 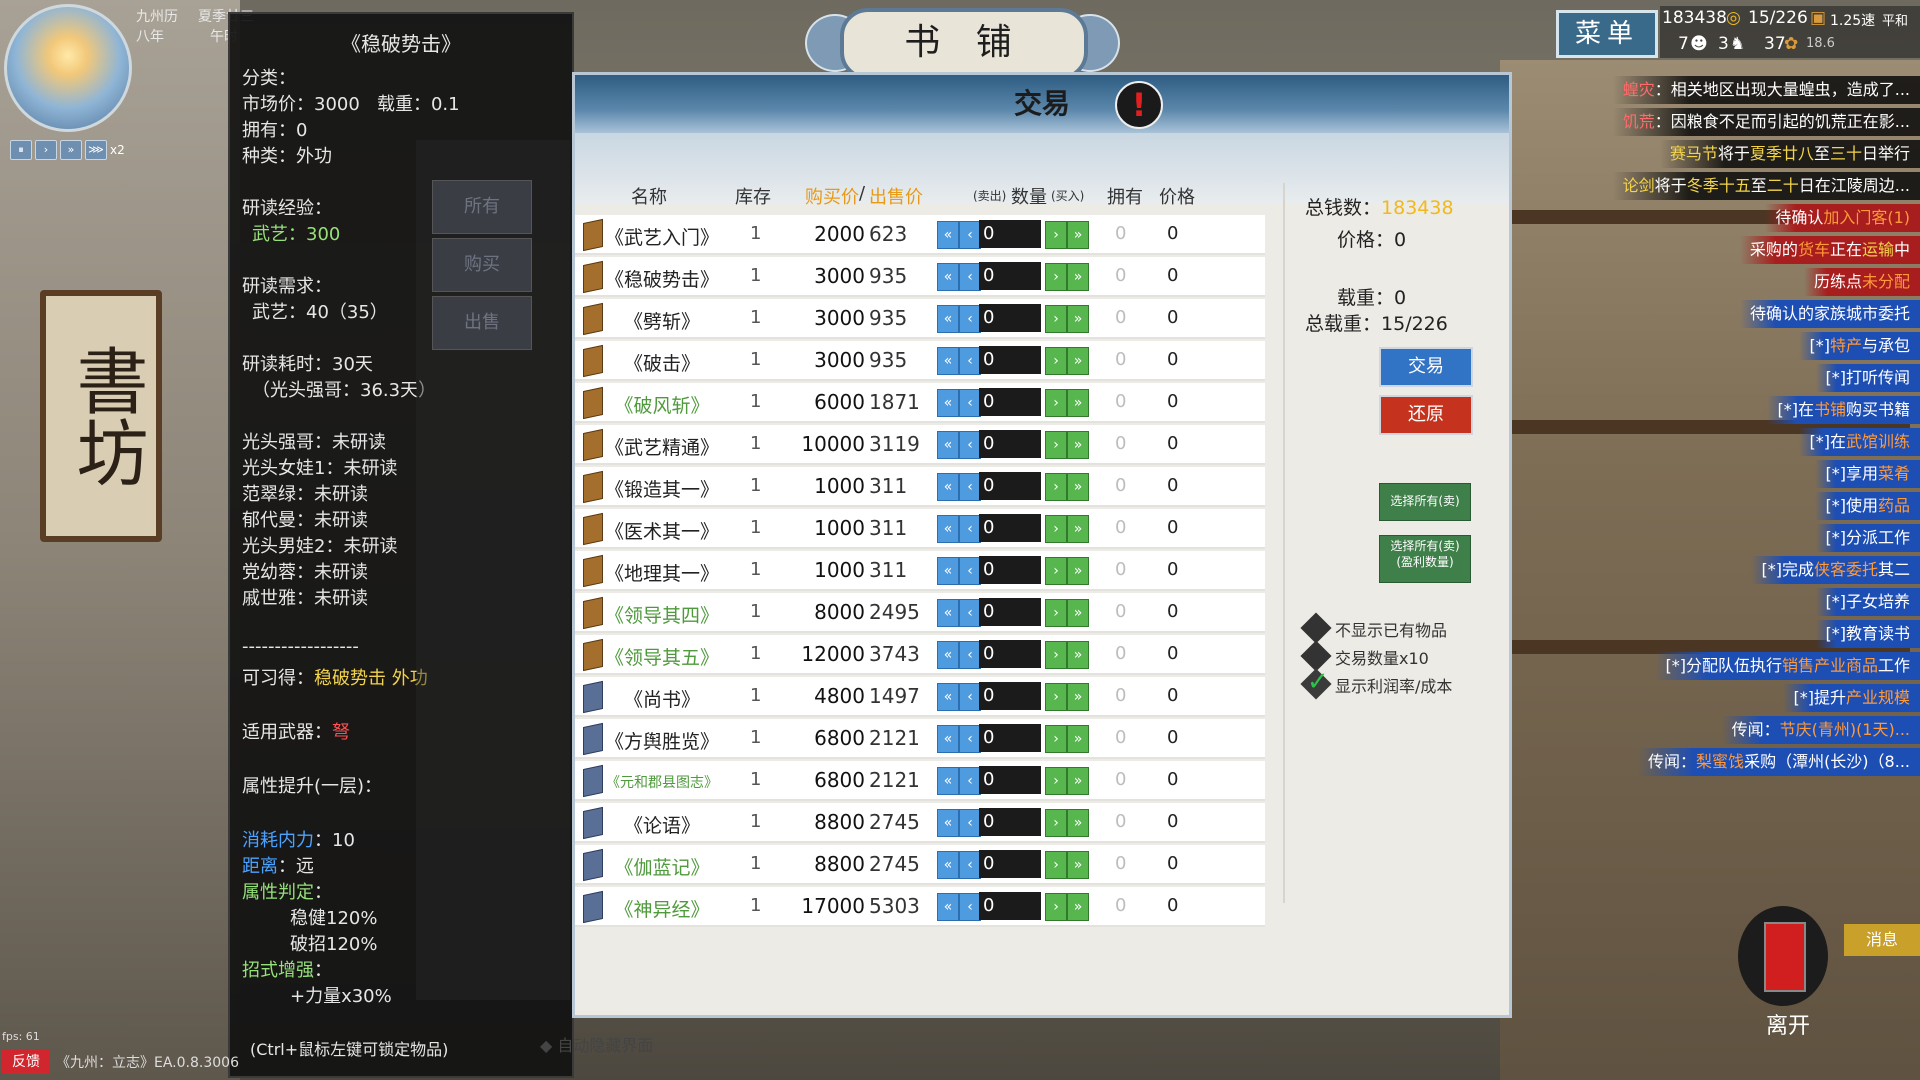 I want to click on news-item: [*]完成侠客委托其二, so click(x=1835, y=570).